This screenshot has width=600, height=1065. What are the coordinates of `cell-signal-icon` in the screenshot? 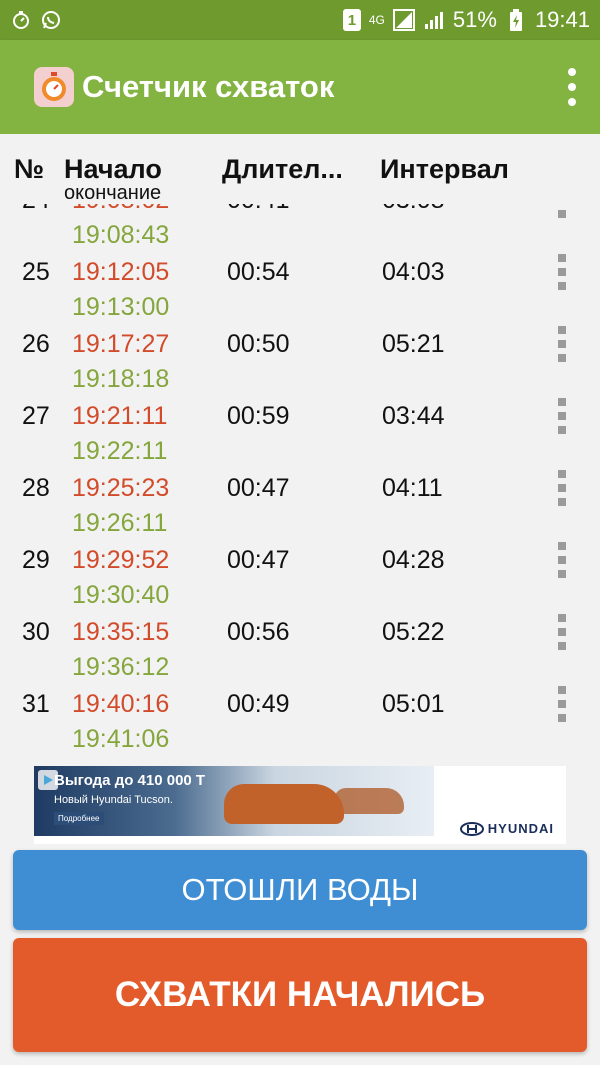 It's located at (434, 20).